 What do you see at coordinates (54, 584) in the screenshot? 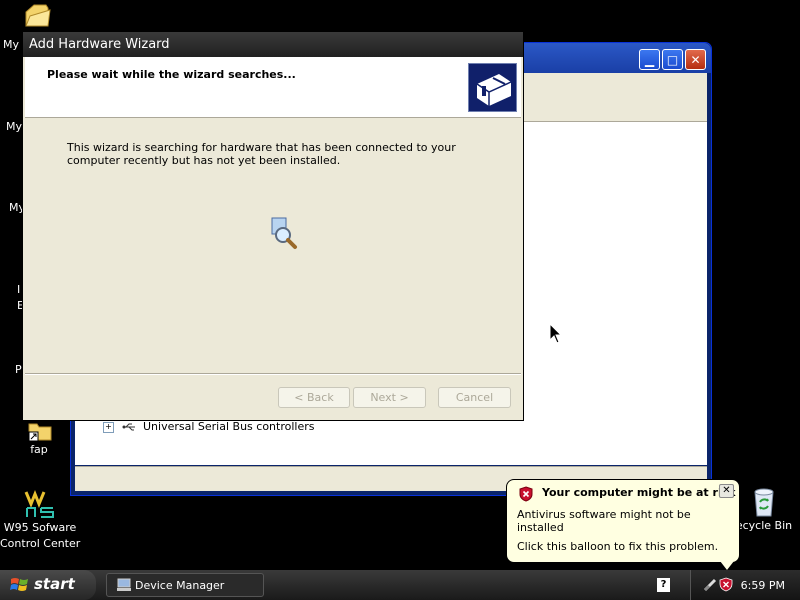
I see `start-label: start` at bounding box center [54, 584].